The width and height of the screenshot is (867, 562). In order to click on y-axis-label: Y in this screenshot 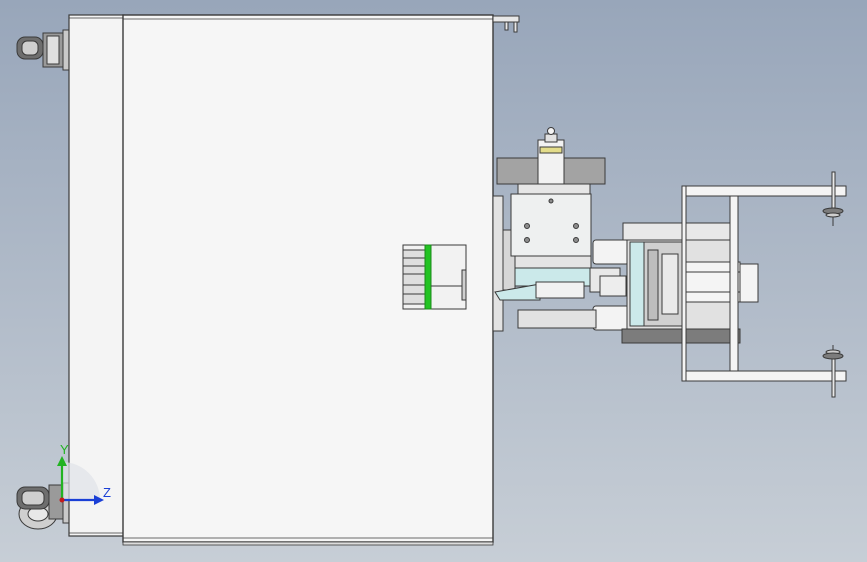, I will do `click(64, 449)`.